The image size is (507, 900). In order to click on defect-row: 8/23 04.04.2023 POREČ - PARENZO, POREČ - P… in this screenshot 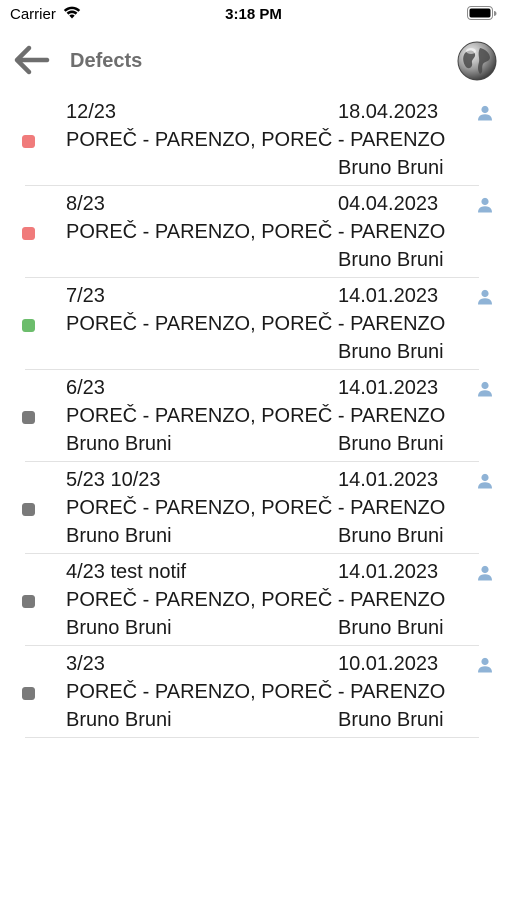, I will do `click(253, 232)`.